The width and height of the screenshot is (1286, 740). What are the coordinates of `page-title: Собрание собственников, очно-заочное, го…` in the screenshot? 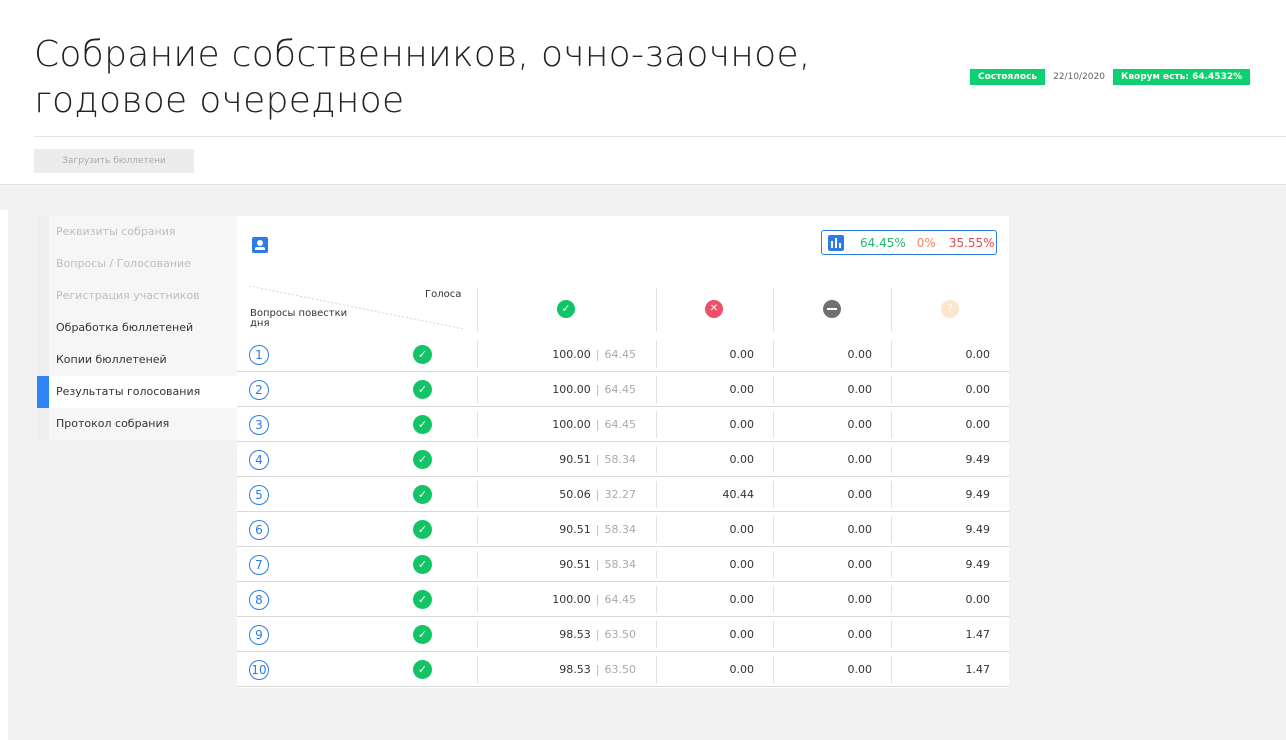 It's located at (422, 77).